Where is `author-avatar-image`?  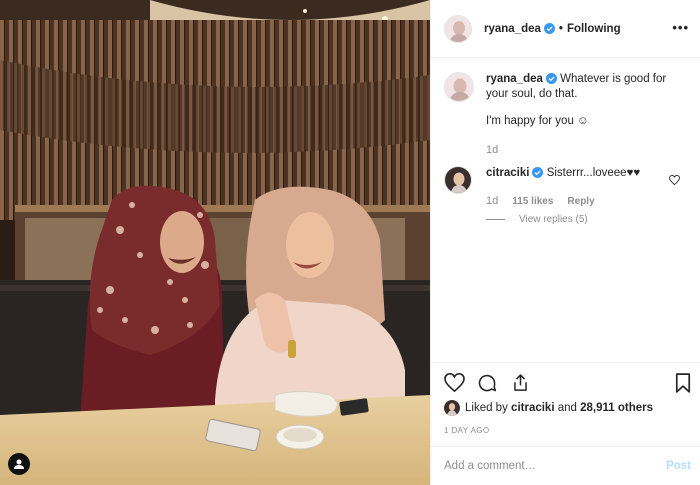
author-avatar-image is located at coordinates (458, 28).